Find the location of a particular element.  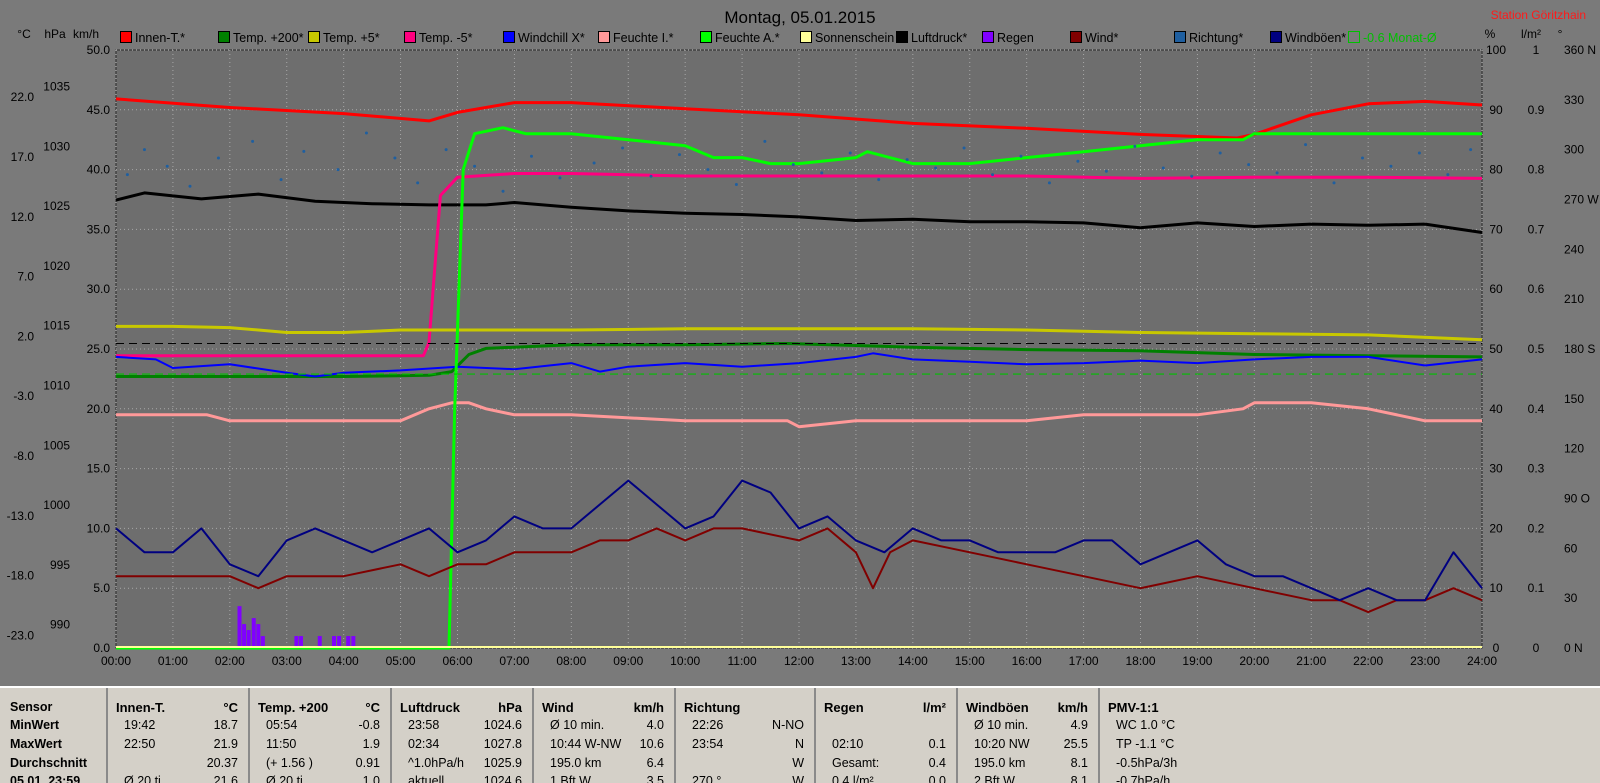

legend-label: Richtung* is located at coordinates (1216, 38).